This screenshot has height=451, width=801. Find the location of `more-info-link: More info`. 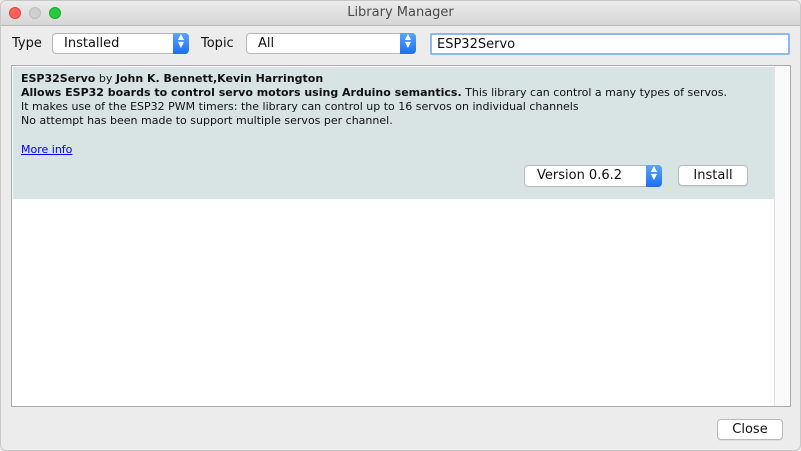

more-info-link: More info is located at coordinates (46, 149).